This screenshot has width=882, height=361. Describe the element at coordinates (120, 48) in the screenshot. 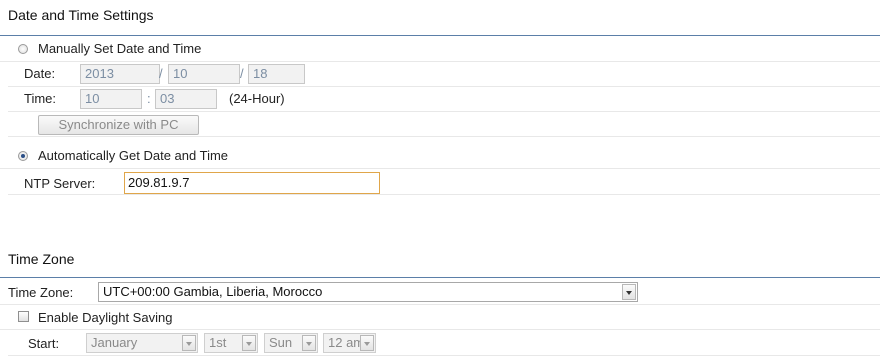

I see `manual-mode-label: Manually Set Date and Time` at that location.